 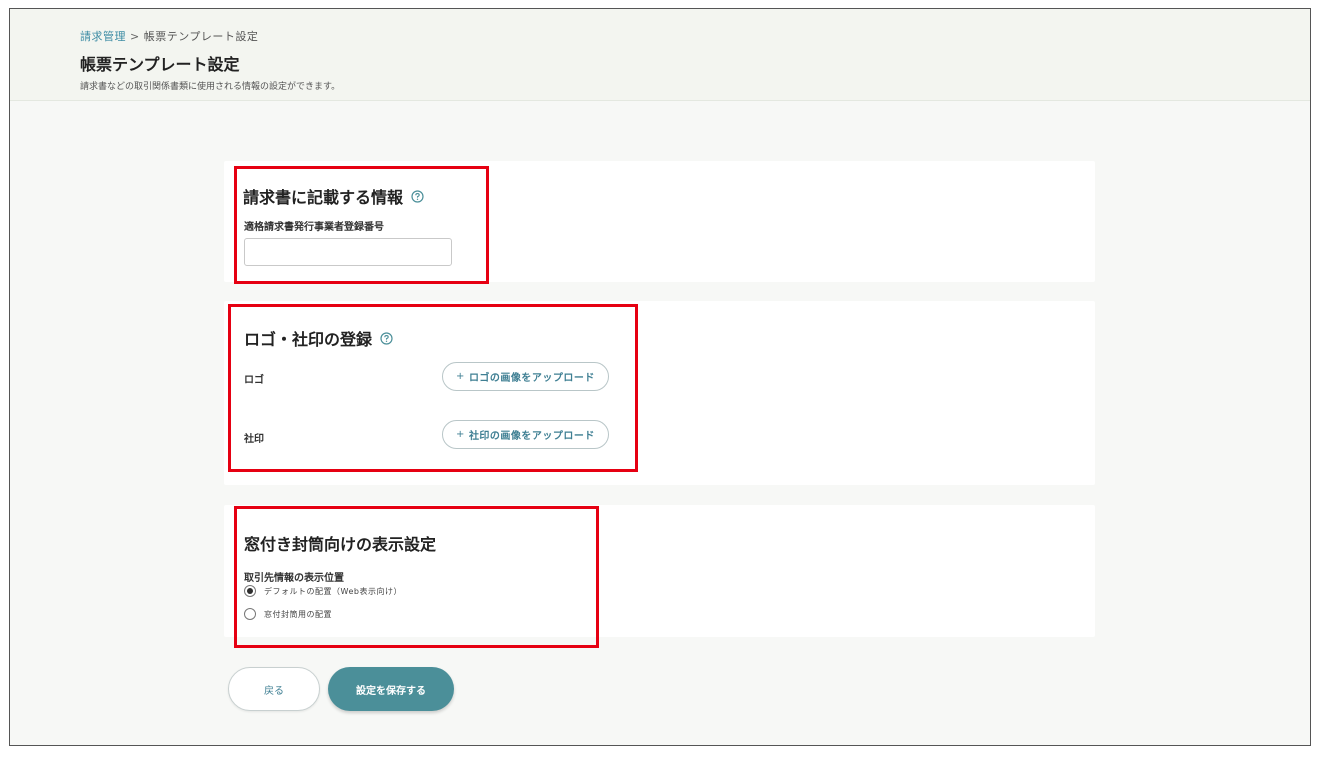 I want to click on invoice-info-card: 請求書に記載する情報 適格請求書発行事業者登録番号, so click(x=659, y=221).